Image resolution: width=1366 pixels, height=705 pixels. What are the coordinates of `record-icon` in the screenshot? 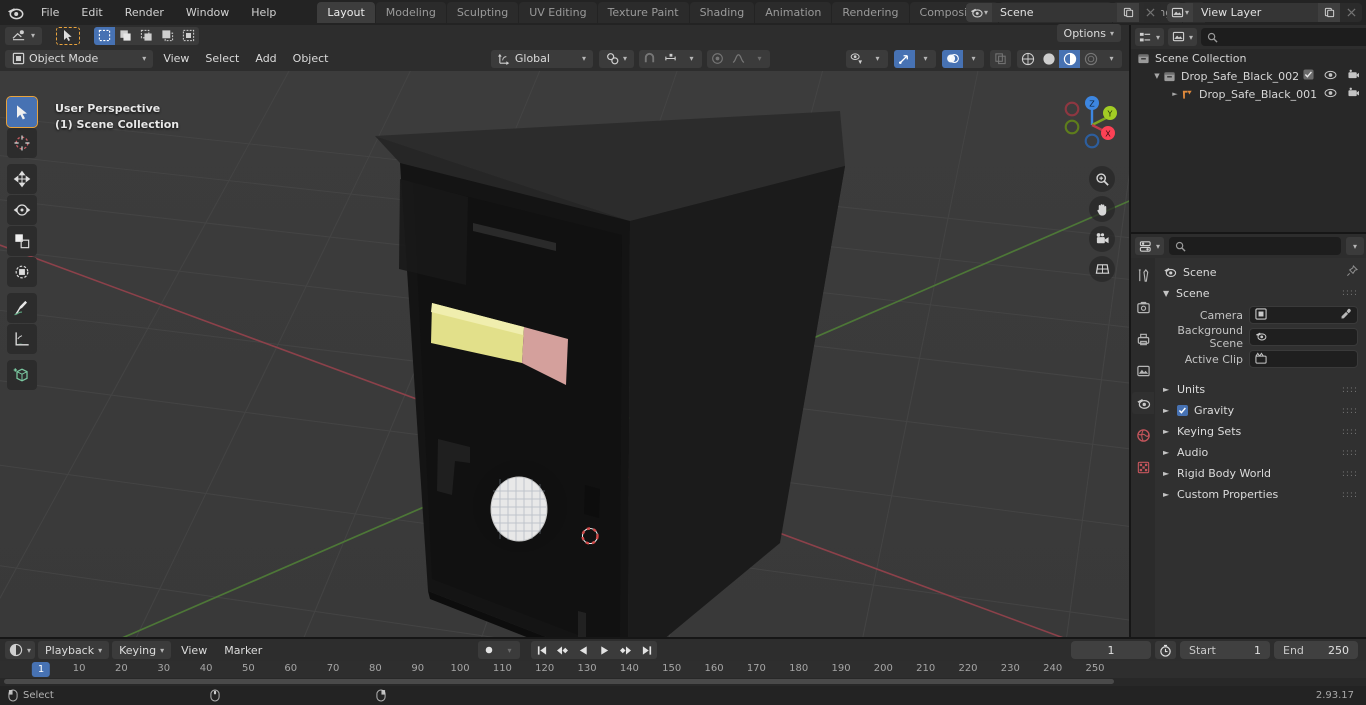 It's located at (488, 650).